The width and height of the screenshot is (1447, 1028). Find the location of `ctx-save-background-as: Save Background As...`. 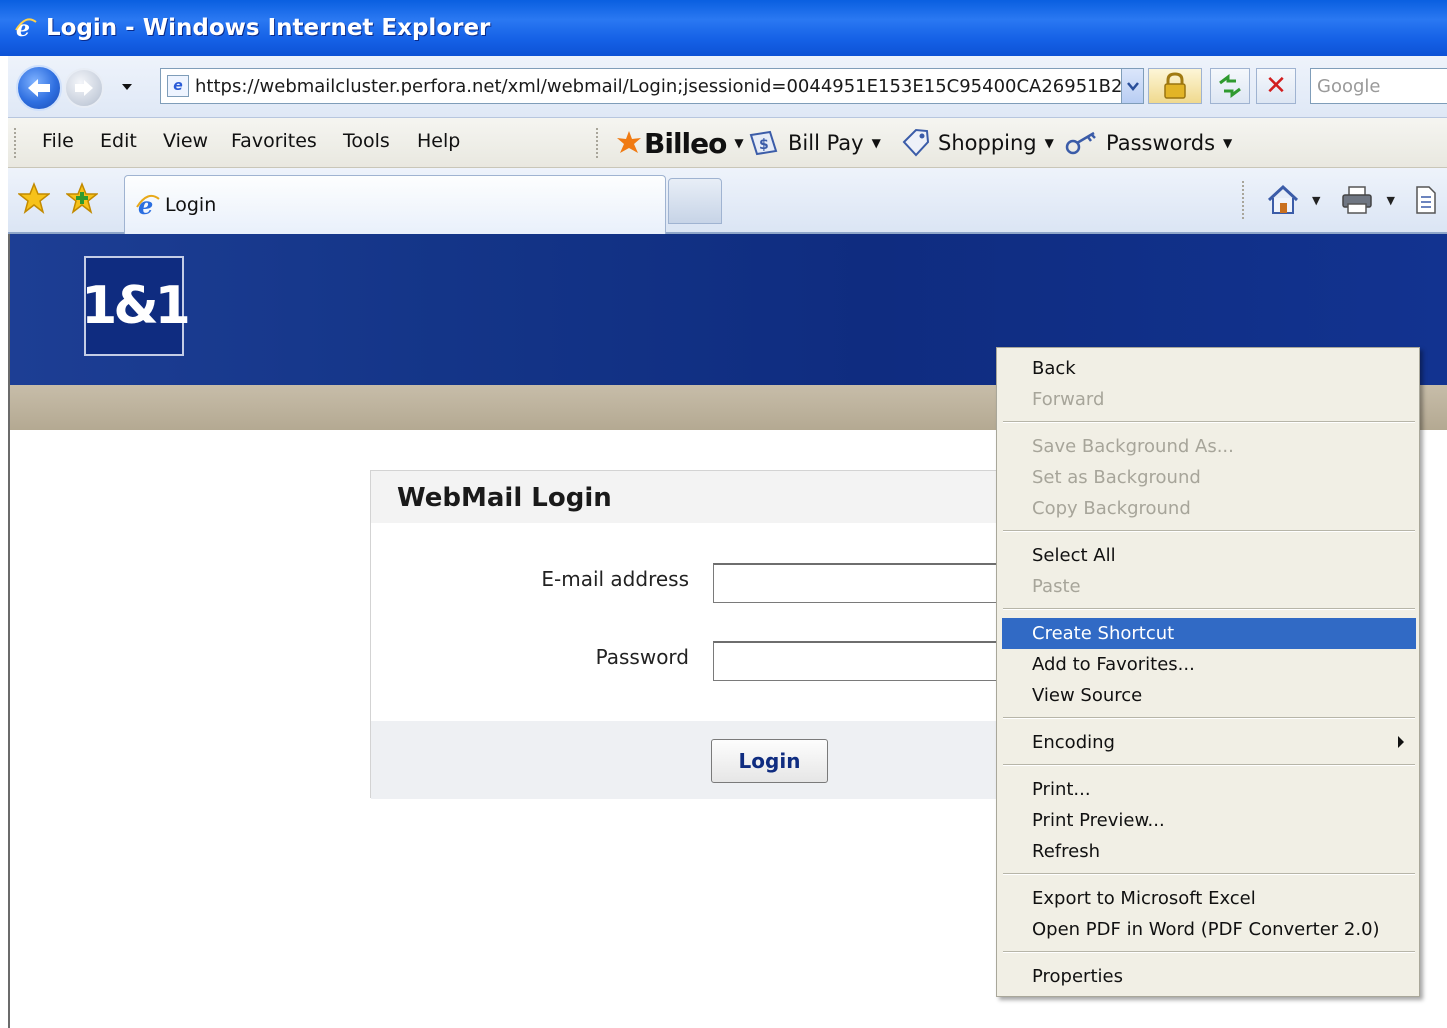

ctx-save-background-as: Save Background As... is located at coordinates (1209, 446).